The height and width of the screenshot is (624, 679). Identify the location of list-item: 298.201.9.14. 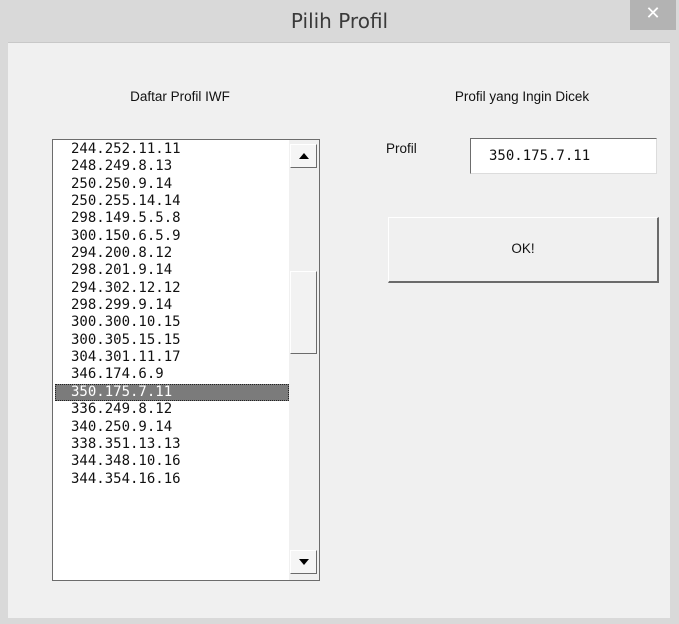
(171, 270).